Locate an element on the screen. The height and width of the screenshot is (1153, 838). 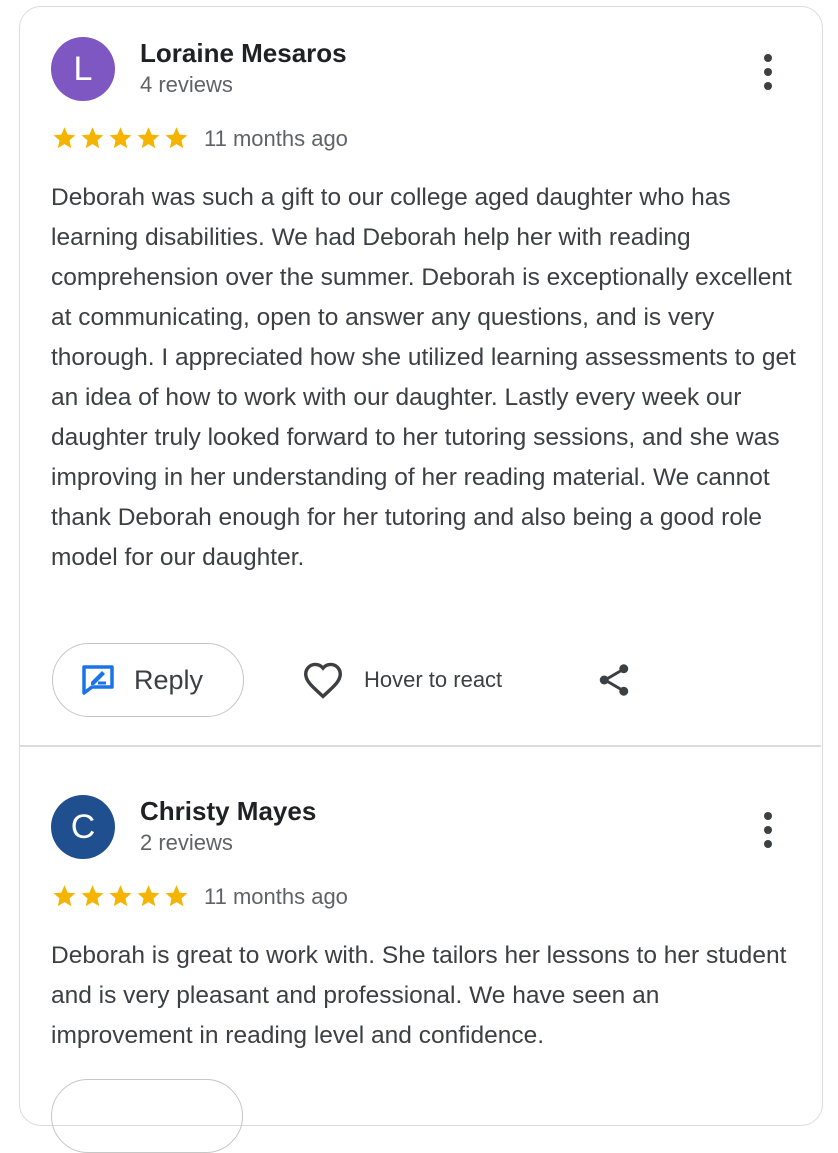
share-icon is located at coordinates (614, 680).